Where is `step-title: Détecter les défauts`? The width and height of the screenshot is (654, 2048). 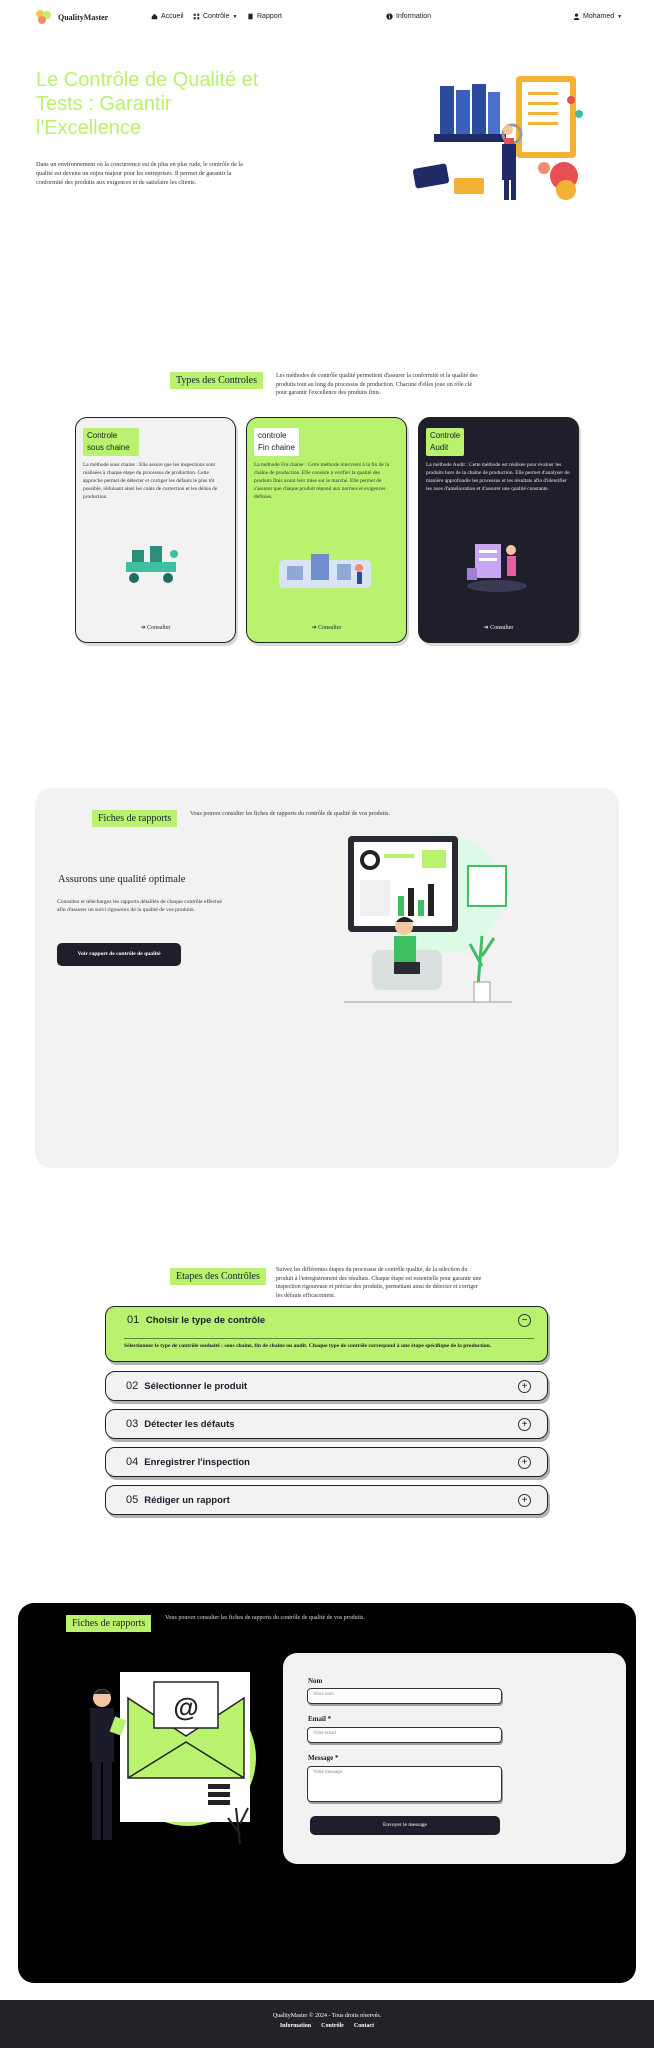
step-title: Détecter les défauts is located at coordinates (189, 1424).